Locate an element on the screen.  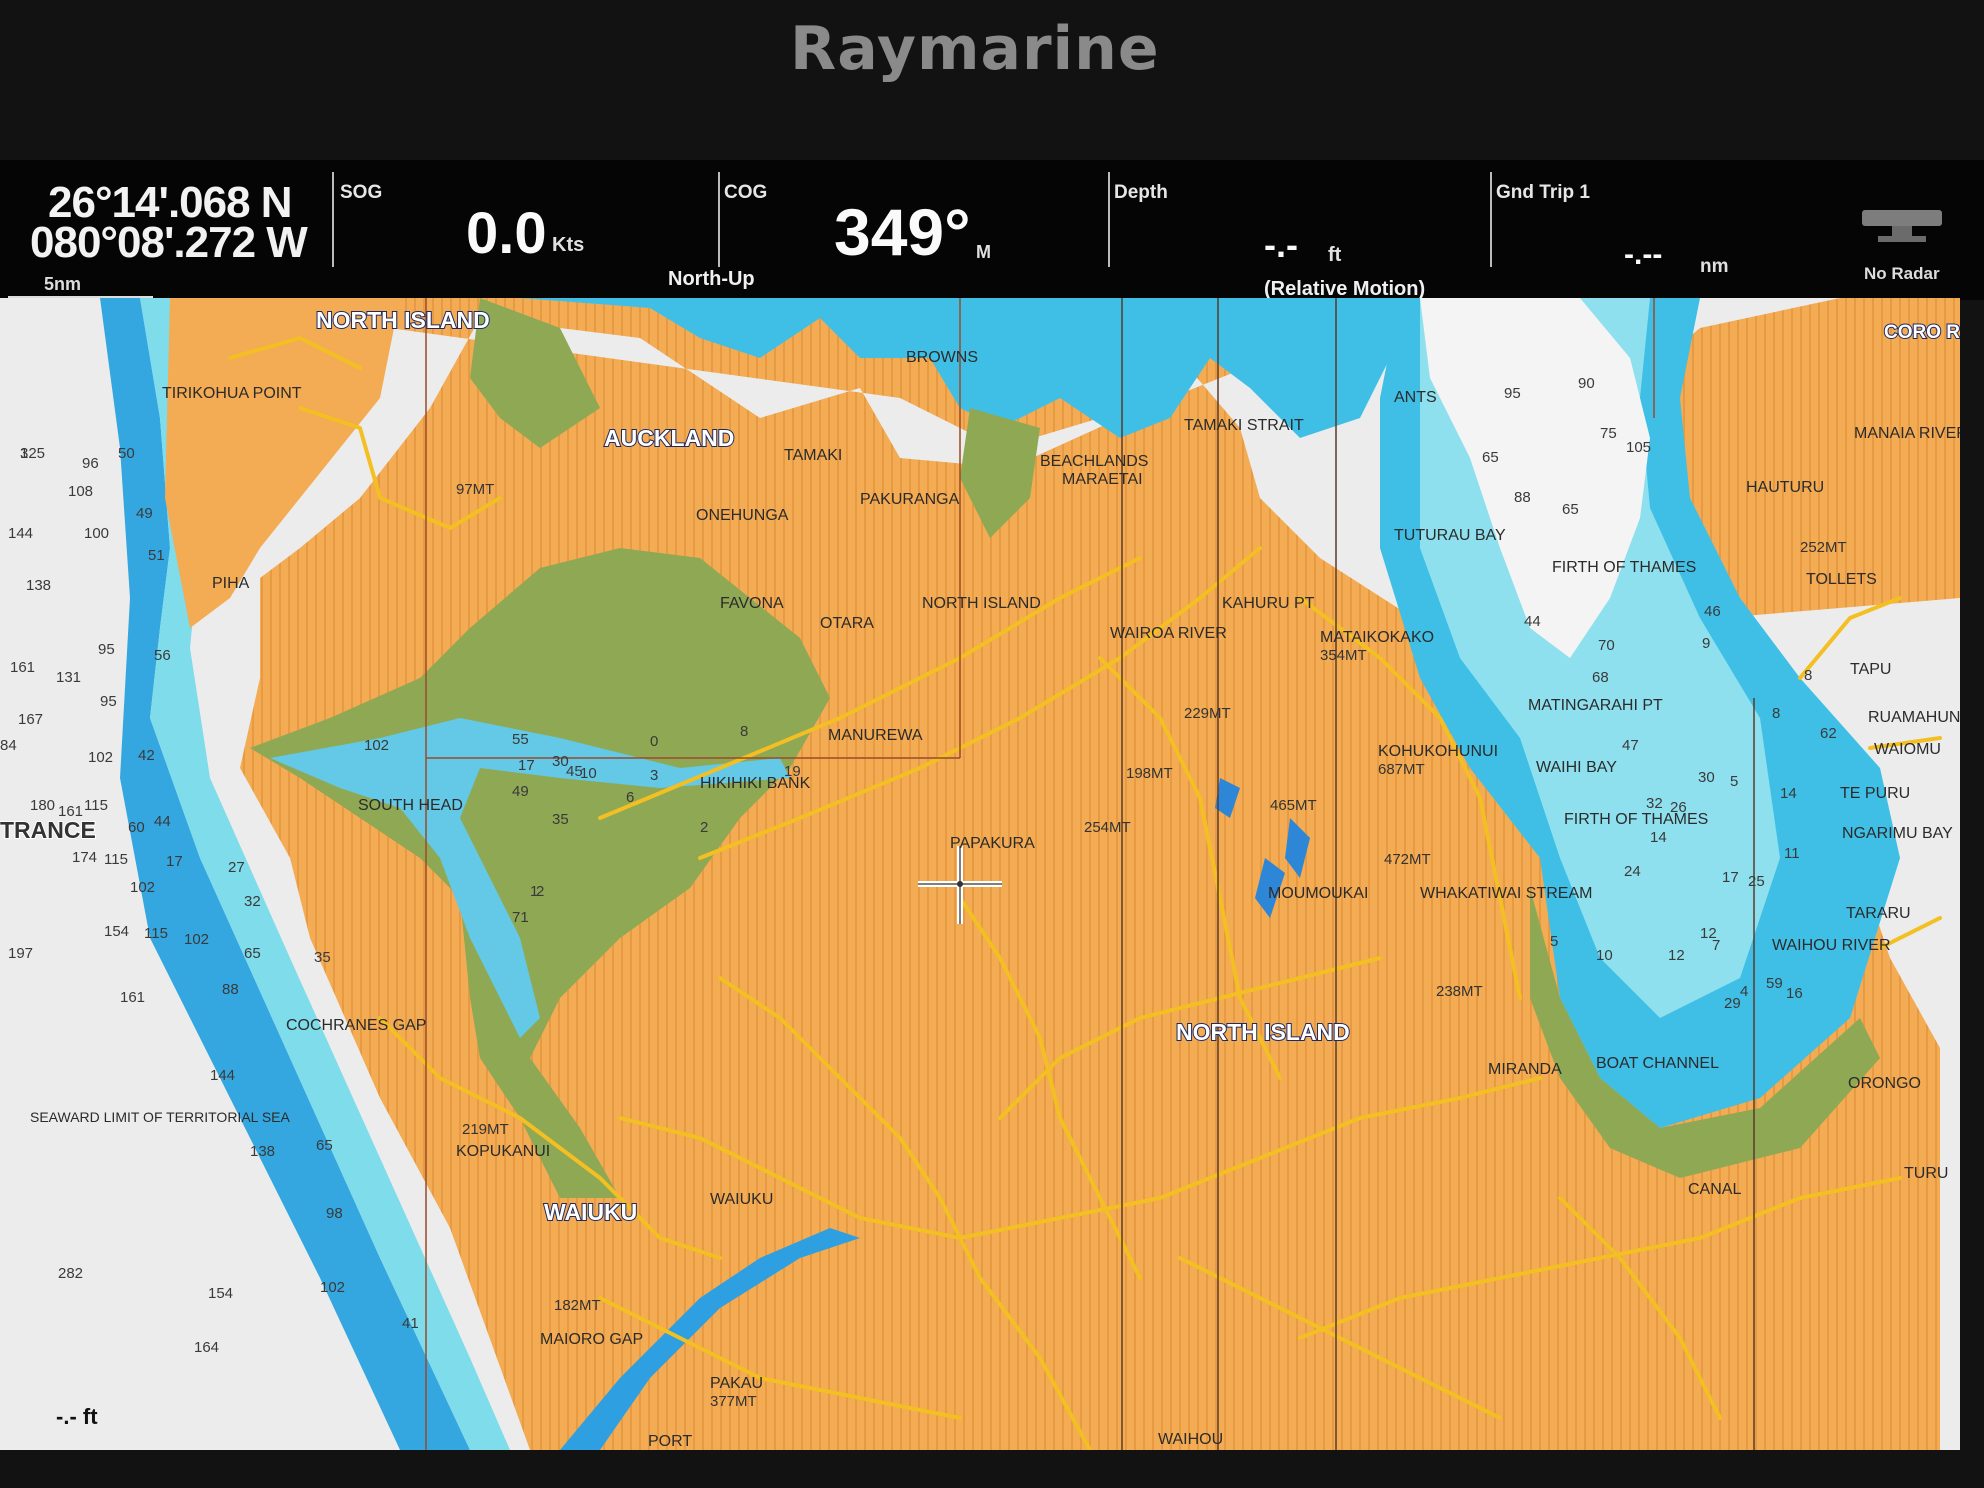
sog-label: SOG is located at coordinates (361, 192).